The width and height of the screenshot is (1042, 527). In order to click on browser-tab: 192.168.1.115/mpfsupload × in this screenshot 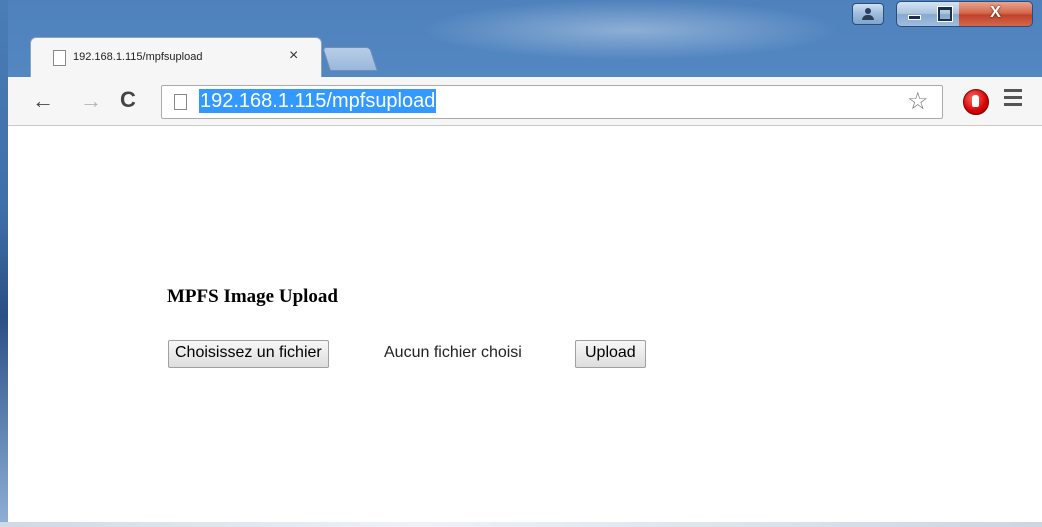, I will do `click(176, 57)`.